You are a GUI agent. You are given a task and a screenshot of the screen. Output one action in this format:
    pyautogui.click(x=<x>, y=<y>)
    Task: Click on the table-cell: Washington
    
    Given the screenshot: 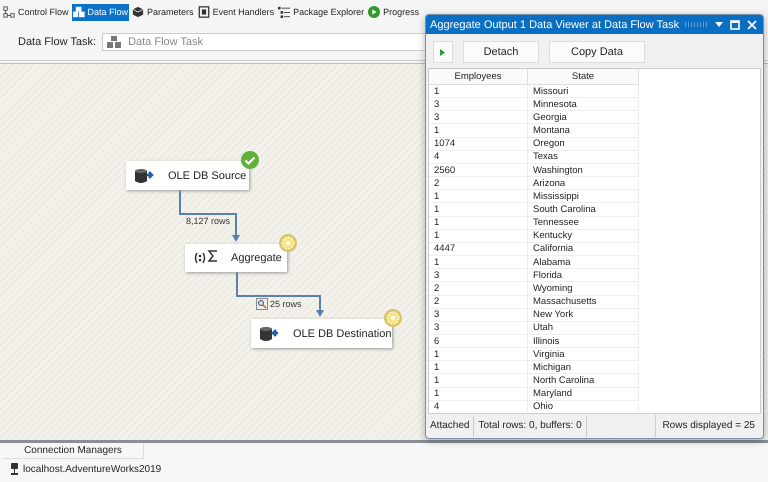 What is the action you would take?
    pyautogui.click(x=583, y=170)
    